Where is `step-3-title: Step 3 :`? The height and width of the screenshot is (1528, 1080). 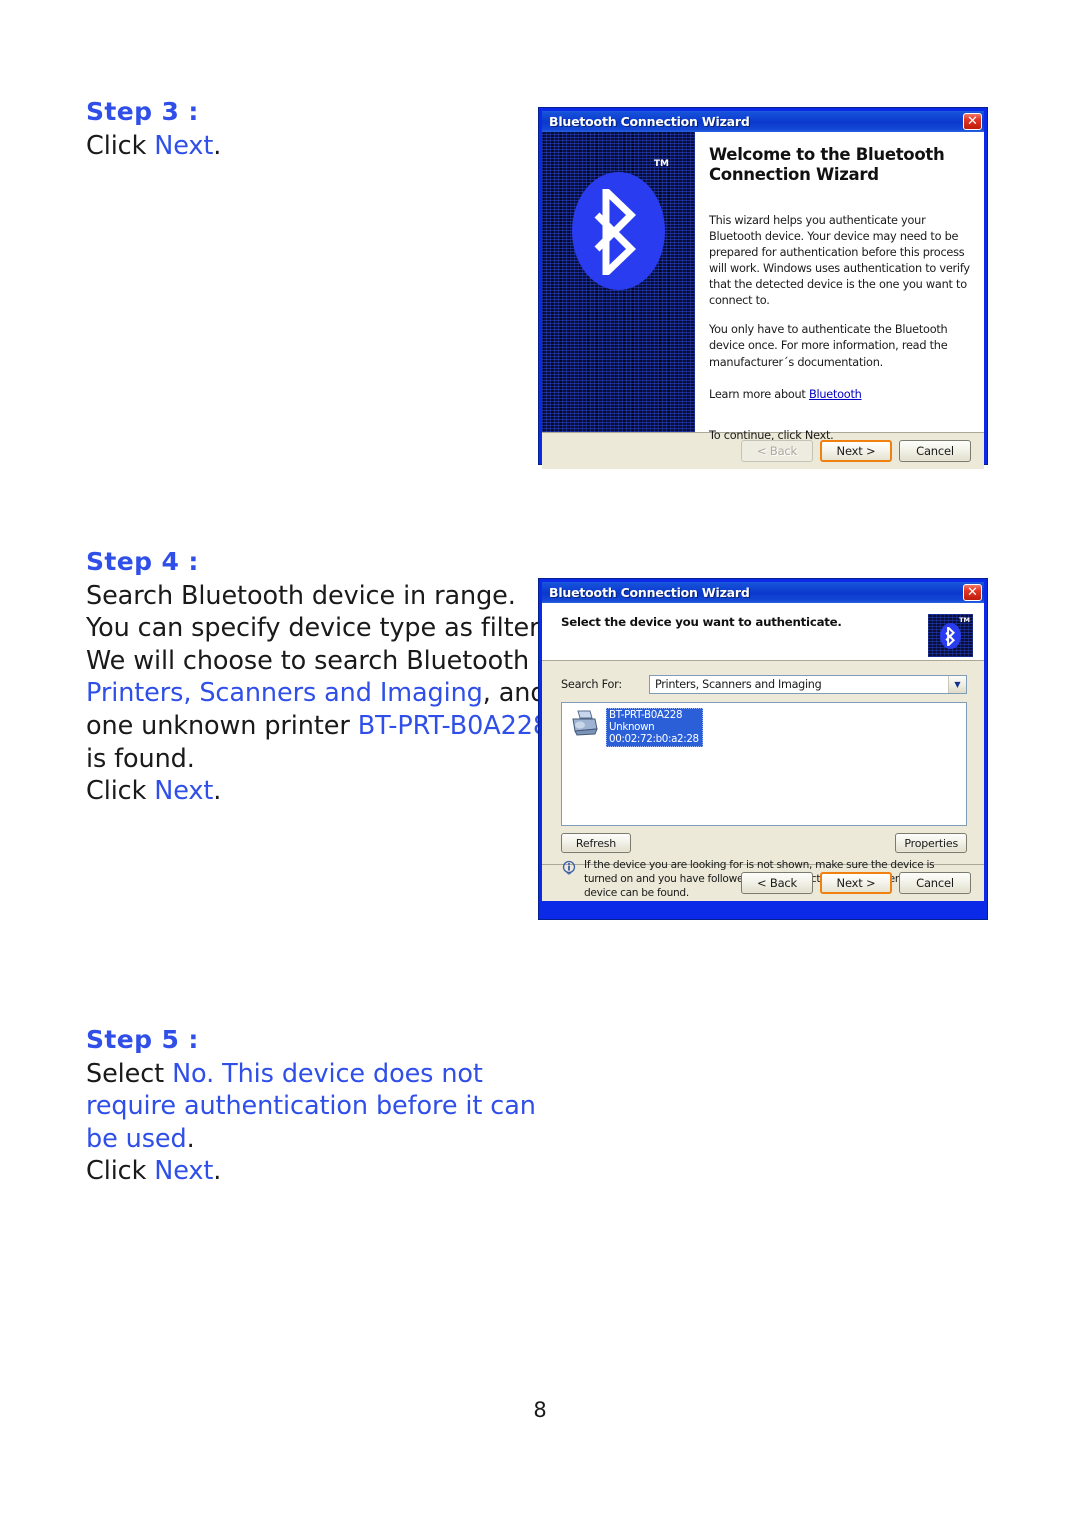
step-3-title: Step 3 : is located at coordinates (142, 111).